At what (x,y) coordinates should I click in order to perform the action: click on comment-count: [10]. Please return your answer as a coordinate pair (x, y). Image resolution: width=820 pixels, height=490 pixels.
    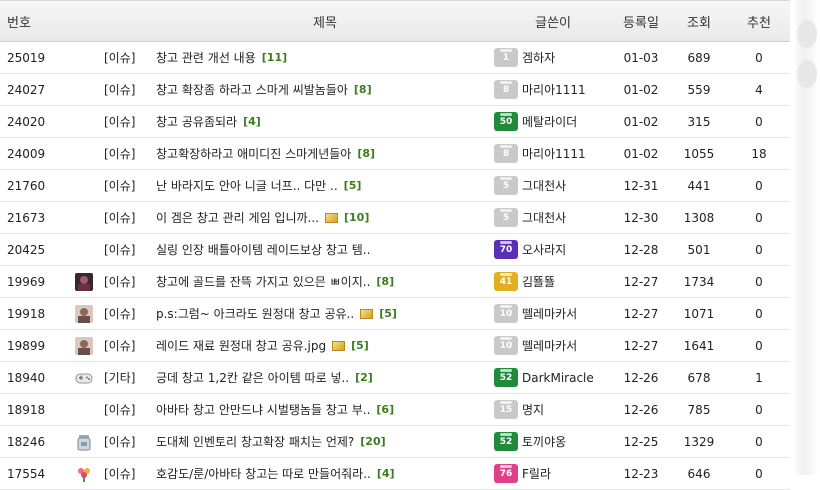
    Looking at the image, I should click on (356, 217).